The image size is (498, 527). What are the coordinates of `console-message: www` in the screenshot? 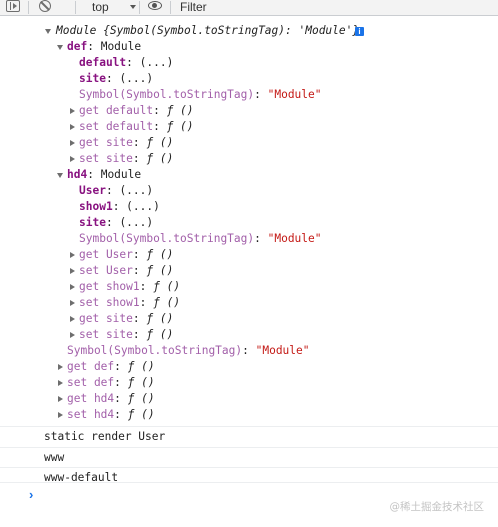 It's located at (249, 457).